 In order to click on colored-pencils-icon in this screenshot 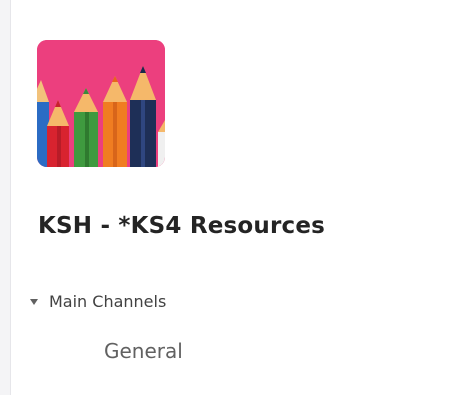, I will do `click(101, 103)`.